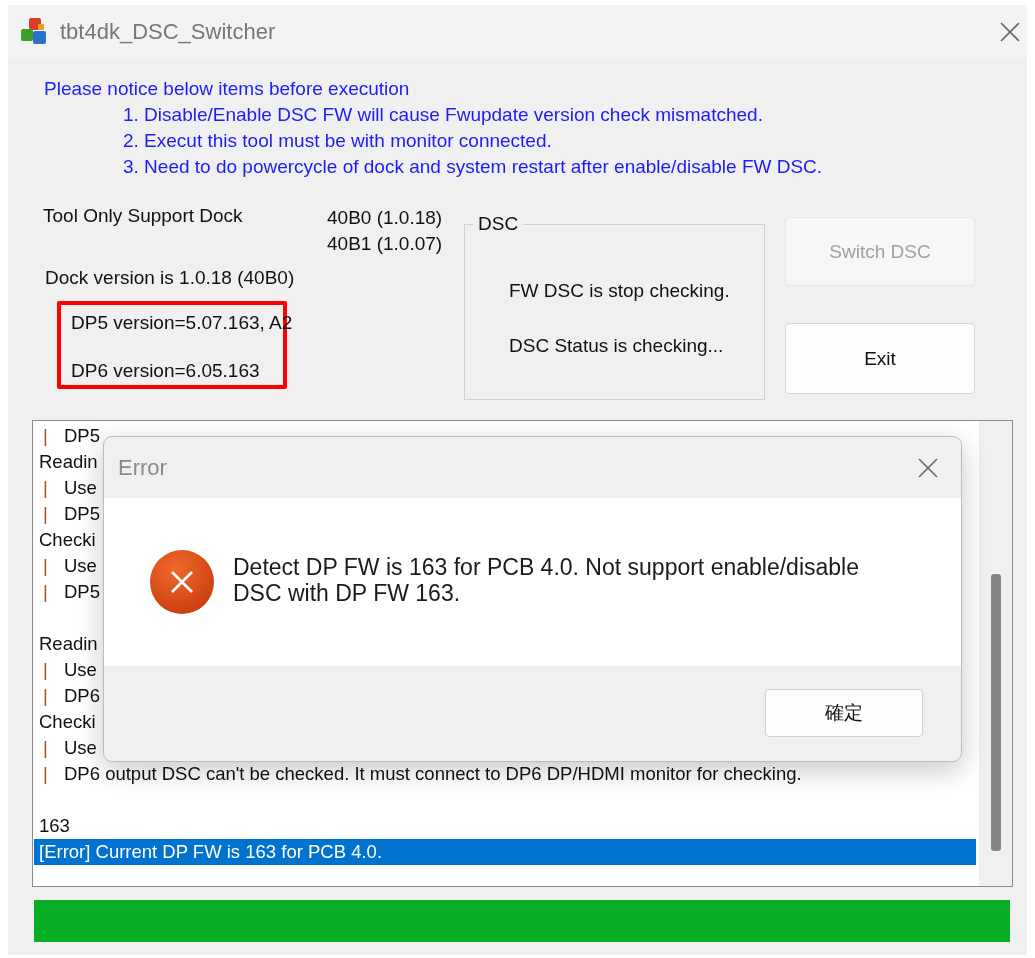 Image resolution: width=1035 pixels, height=958 pixels. Describe the element at coordinates (996, 712) in the screenshot. I see `scrollbar-thumb` at that location.